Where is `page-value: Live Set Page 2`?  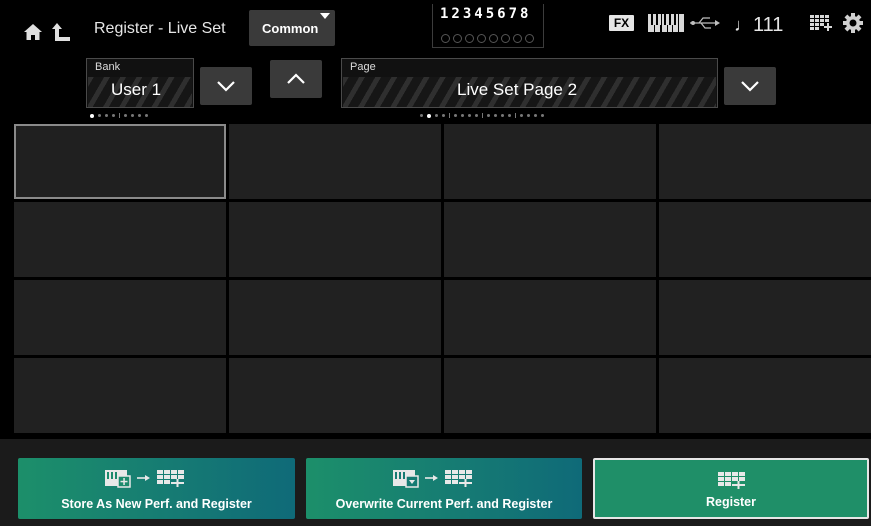 page-value: Live Set Page 2 is located at coordinates (517, 89).